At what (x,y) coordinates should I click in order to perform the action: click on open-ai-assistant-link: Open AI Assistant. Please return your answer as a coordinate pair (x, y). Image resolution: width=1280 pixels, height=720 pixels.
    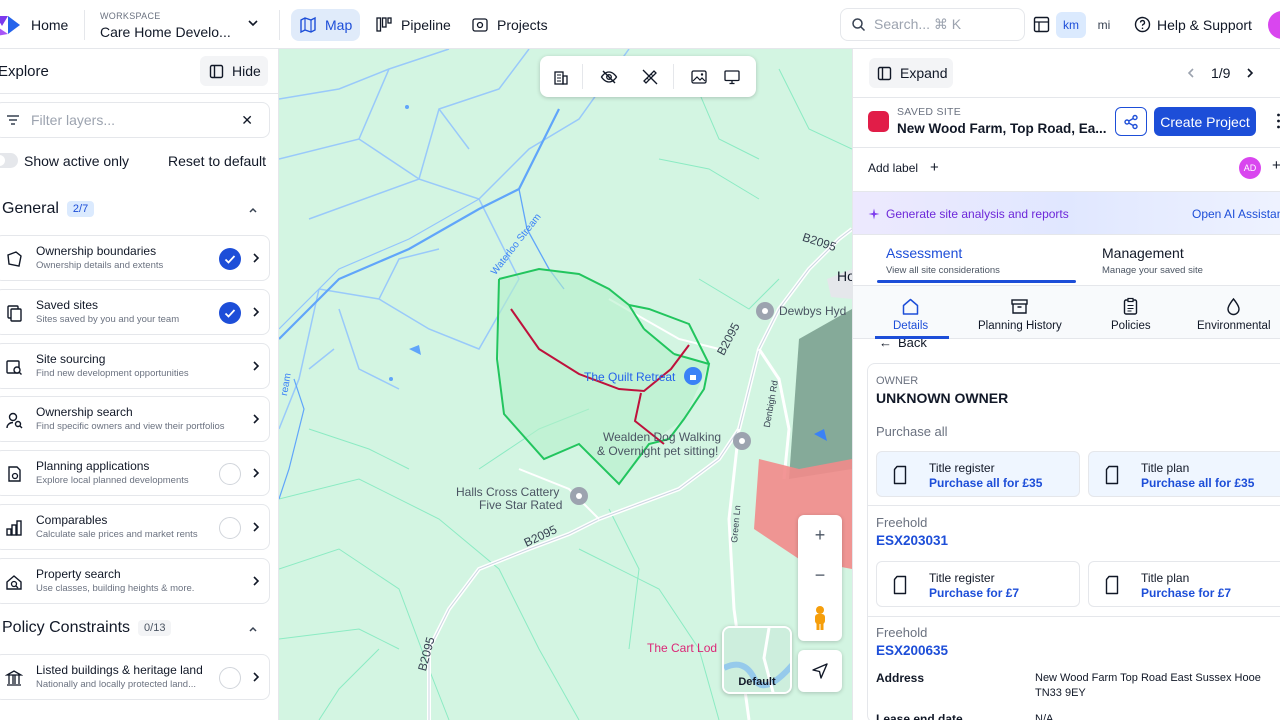
    Looking at the image, I should click on (1236, 214).